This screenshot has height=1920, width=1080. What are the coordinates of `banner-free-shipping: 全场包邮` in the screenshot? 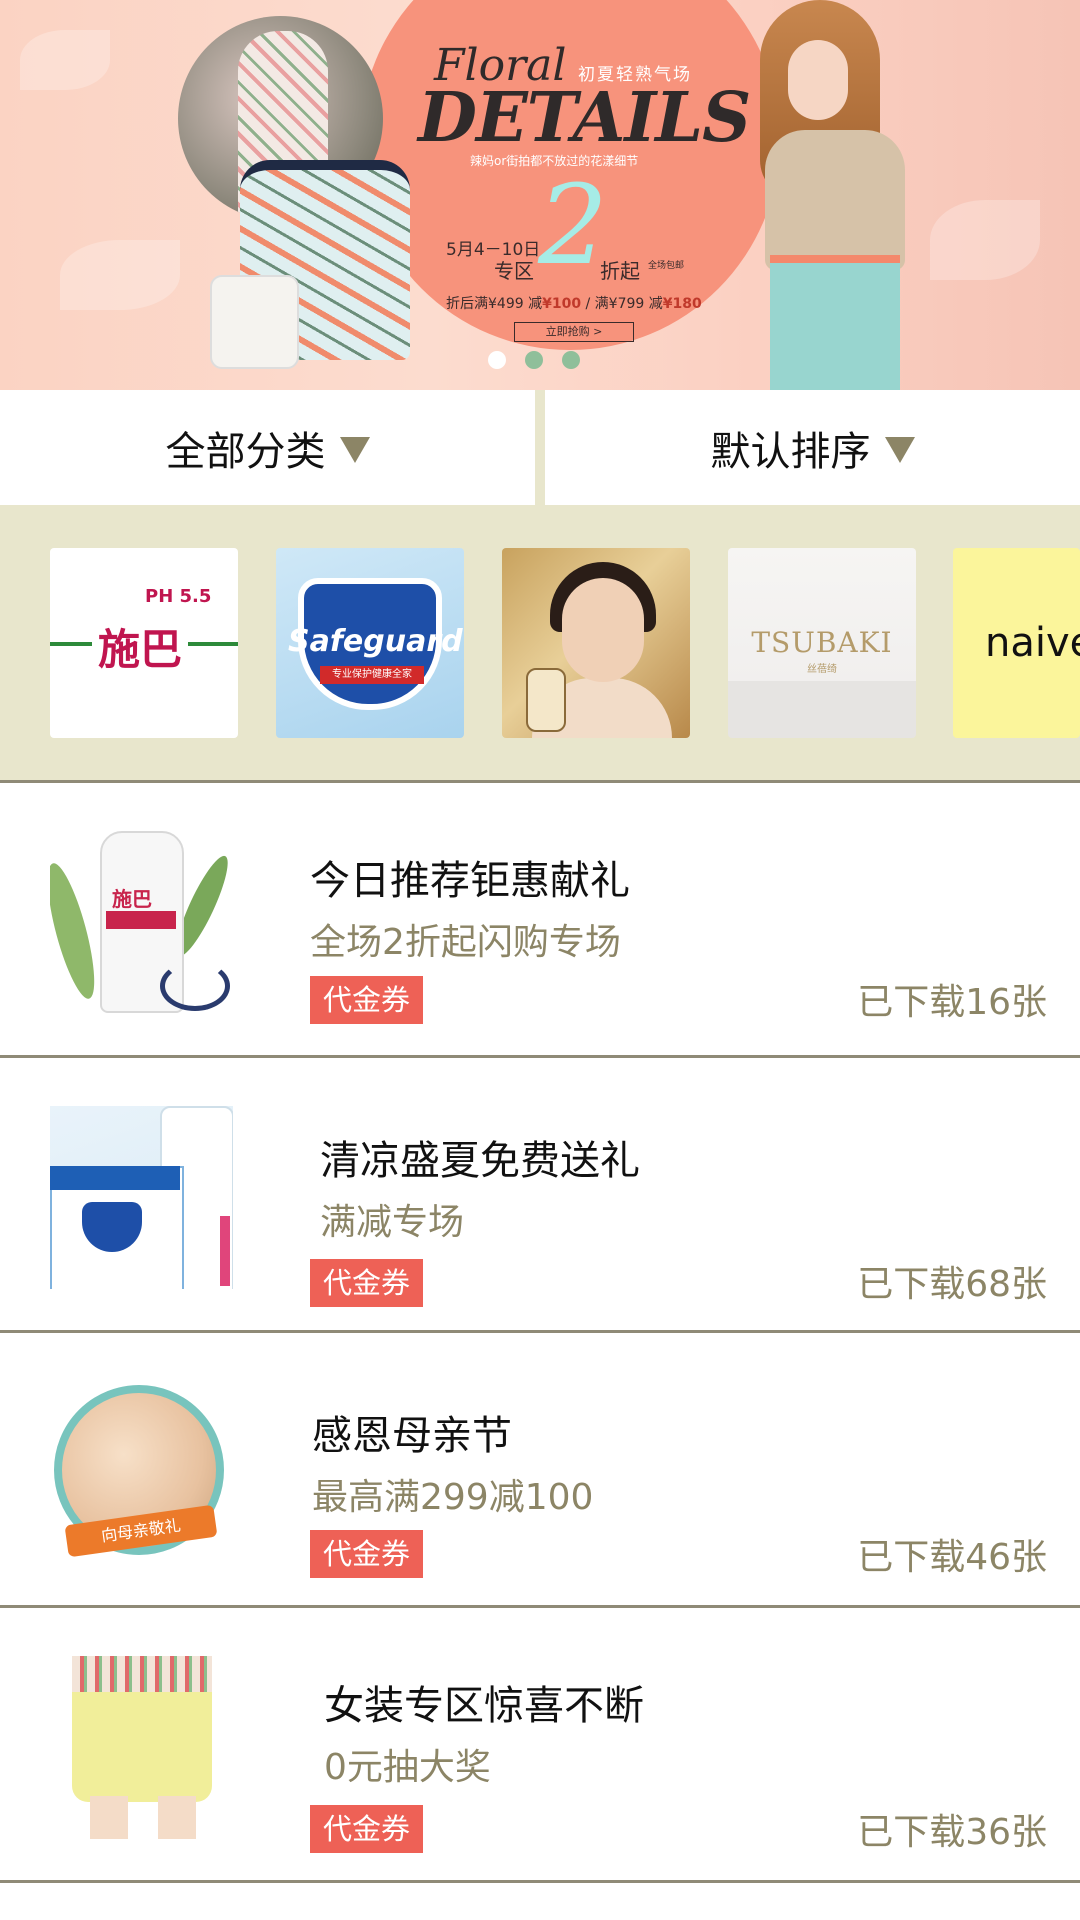 It's located at (666, 266).